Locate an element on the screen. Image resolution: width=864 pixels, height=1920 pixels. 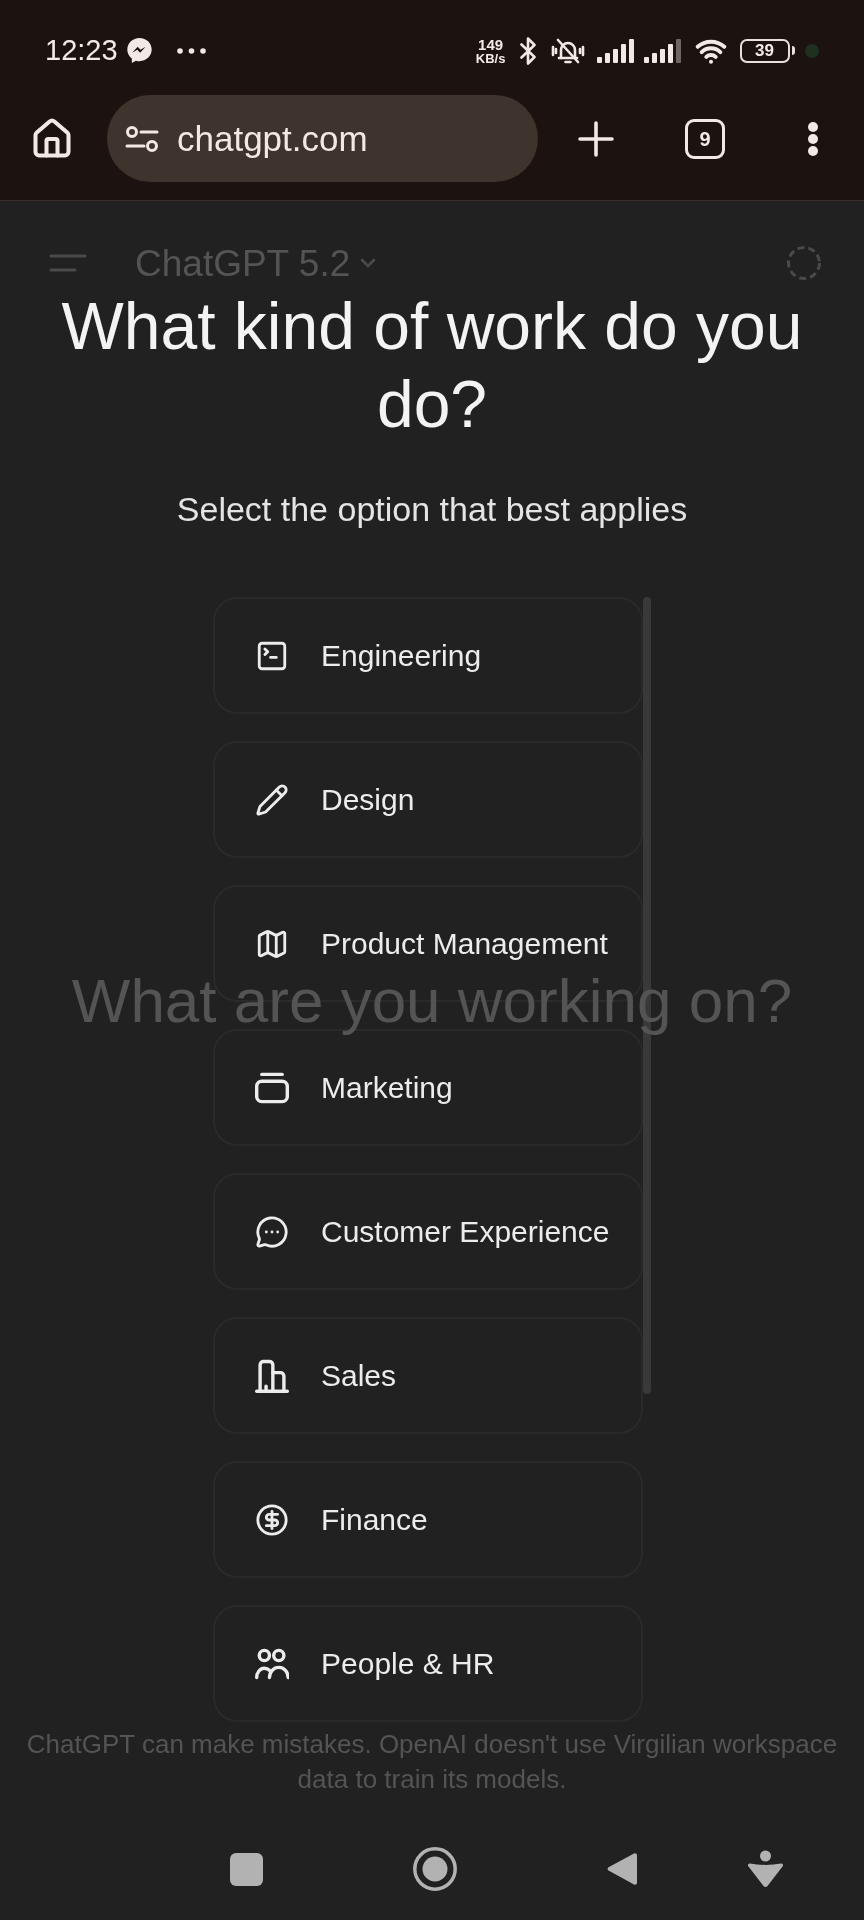
home-nav-button is located at coordinates (435, 1869).